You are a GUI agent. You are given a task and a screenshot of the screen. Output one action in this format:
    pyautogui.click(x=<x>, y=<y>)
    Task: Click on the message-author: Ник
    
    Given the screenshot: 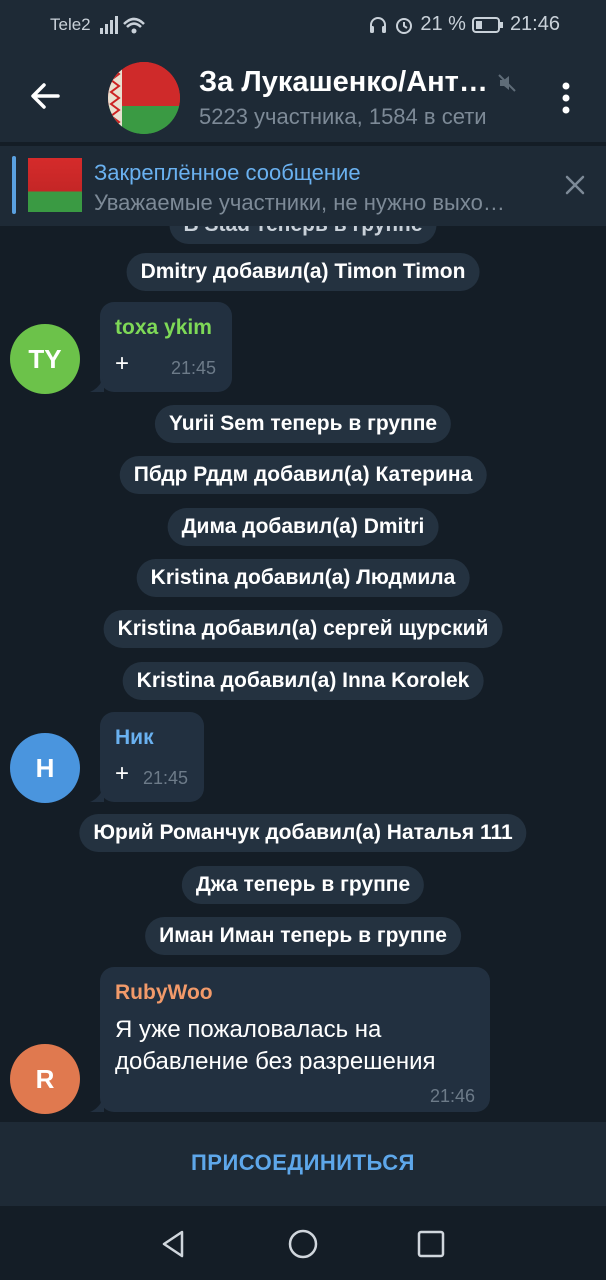 What is the action you would take?
    pyautogui.click(x=134, y=738)
    